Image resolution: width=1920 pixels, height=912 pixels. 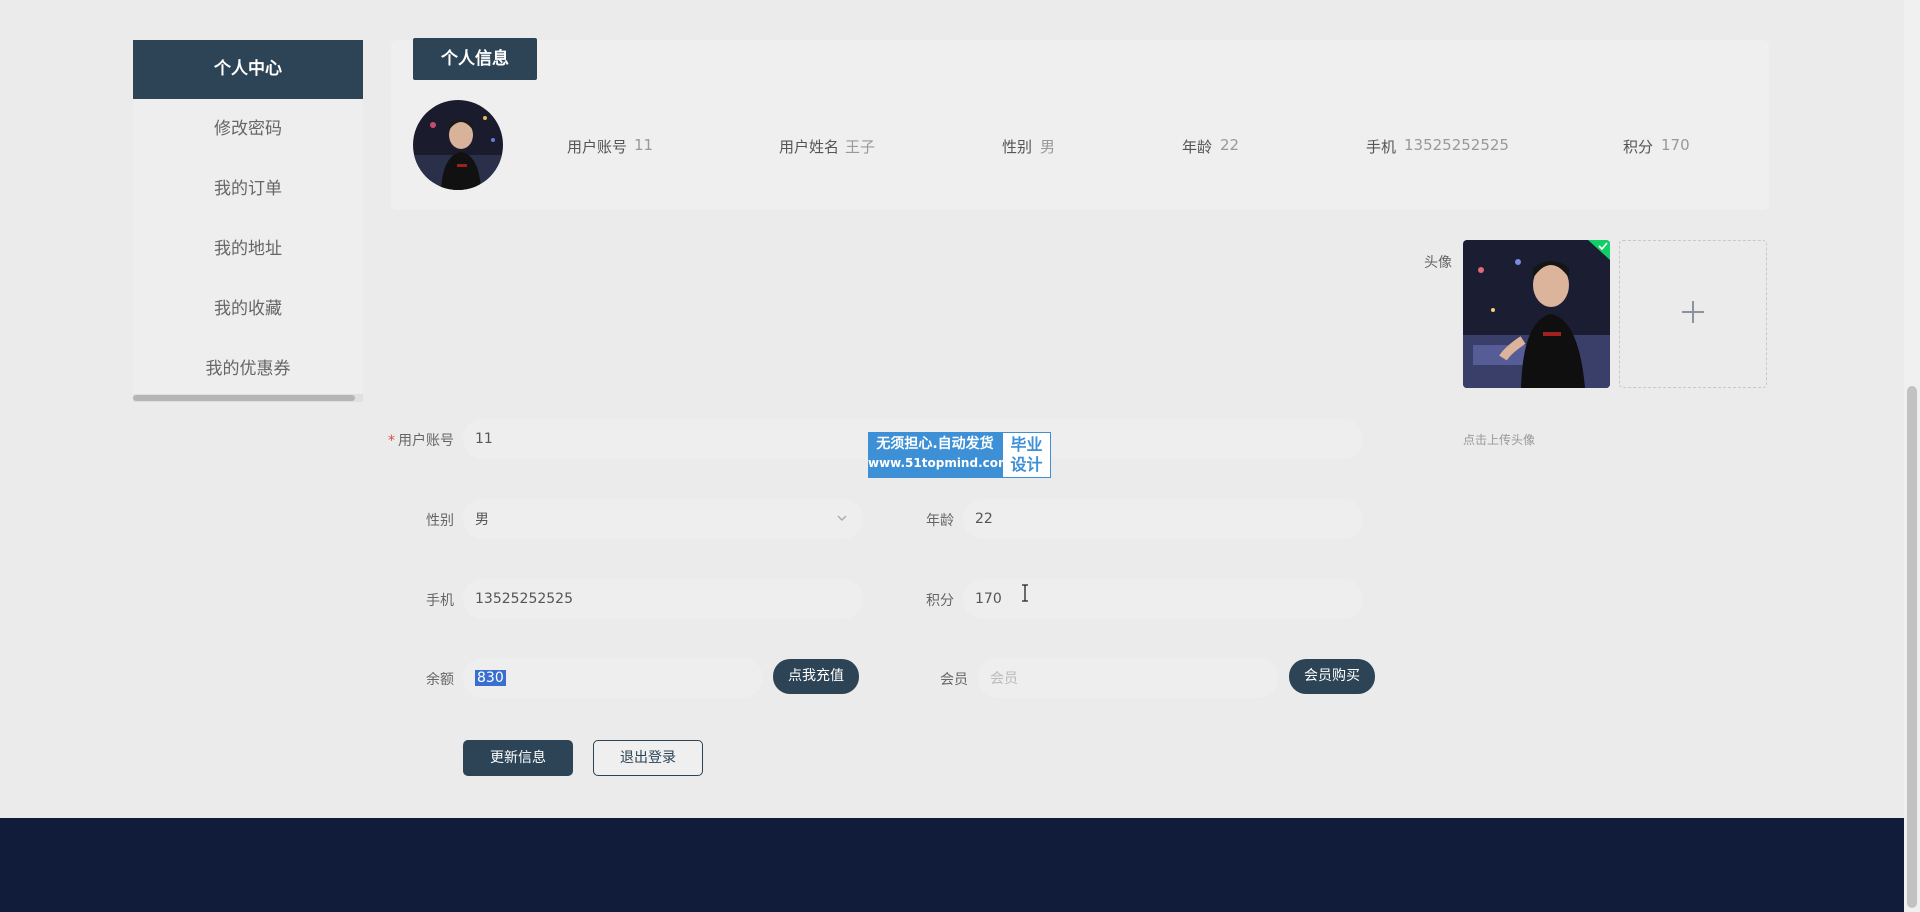 What do you see at coordinates (940, 521) in the screenshot?
I see `age-field-label: 年龄` at bounding box center [940, 521].